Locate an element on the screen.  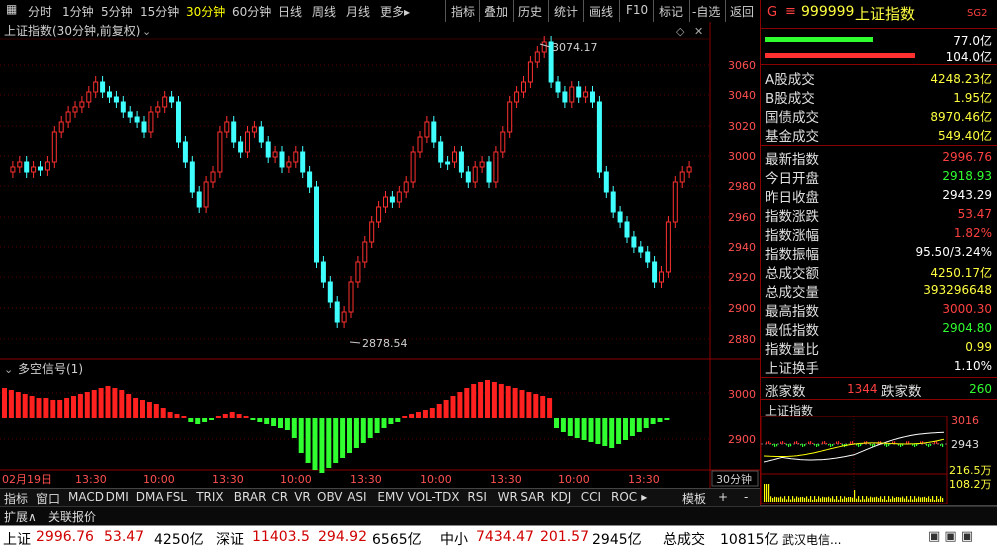
sh-price: 2996.76 is located at coordinates (65, 537).